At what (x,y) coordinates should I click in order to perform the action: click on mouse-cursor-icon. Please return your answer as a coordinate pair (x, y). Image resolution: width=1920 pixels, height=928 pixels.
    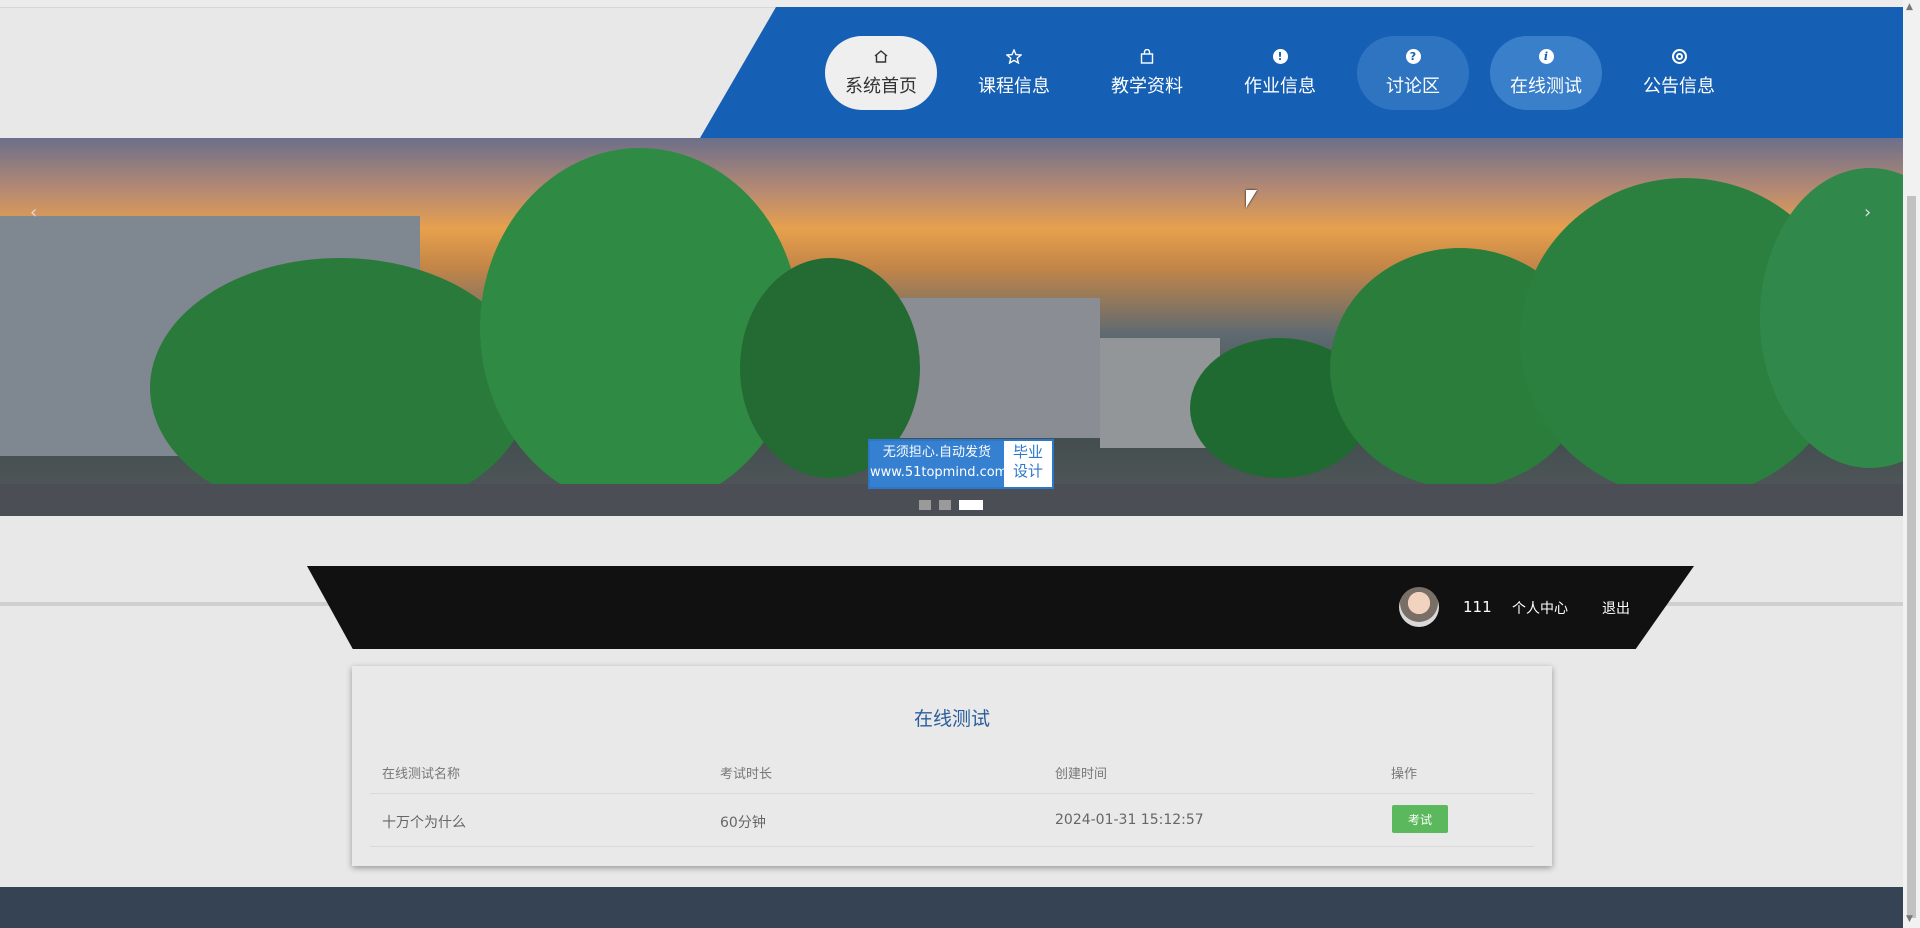
    Looking at the image, I should click on (1251, 199).